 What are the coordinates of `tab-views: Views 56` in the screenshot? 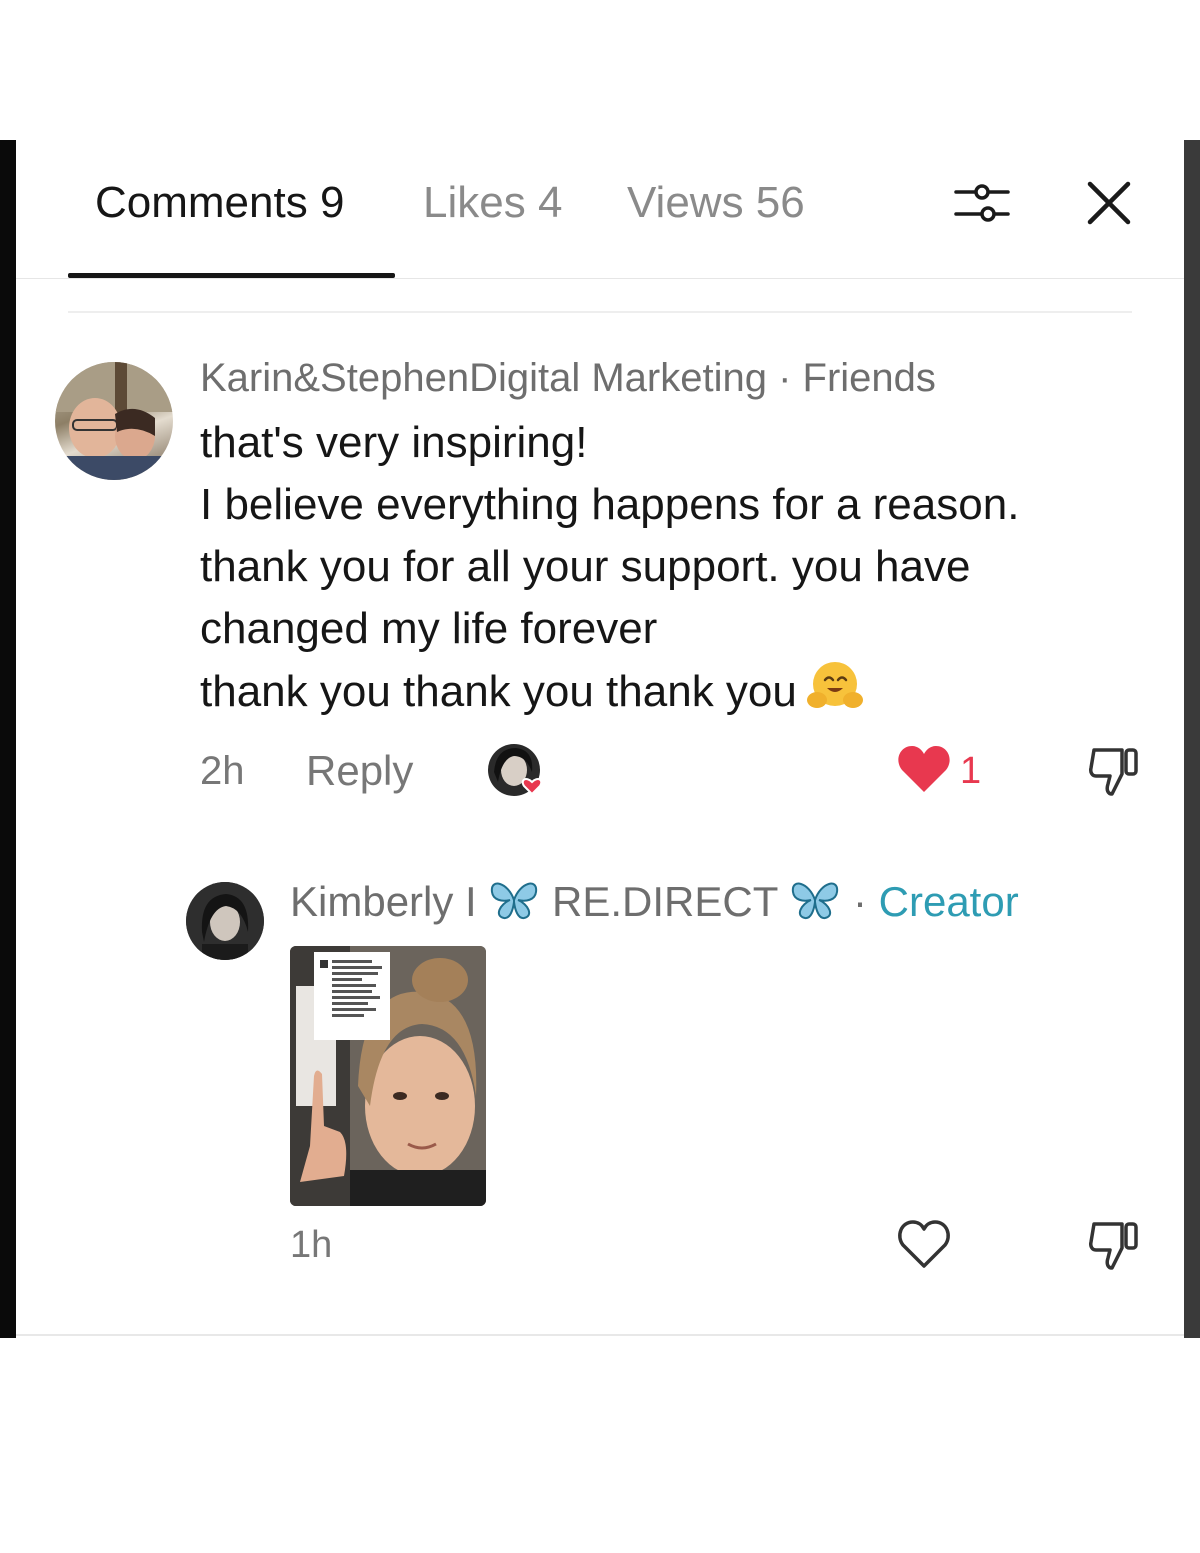 It's located at (716, 203).